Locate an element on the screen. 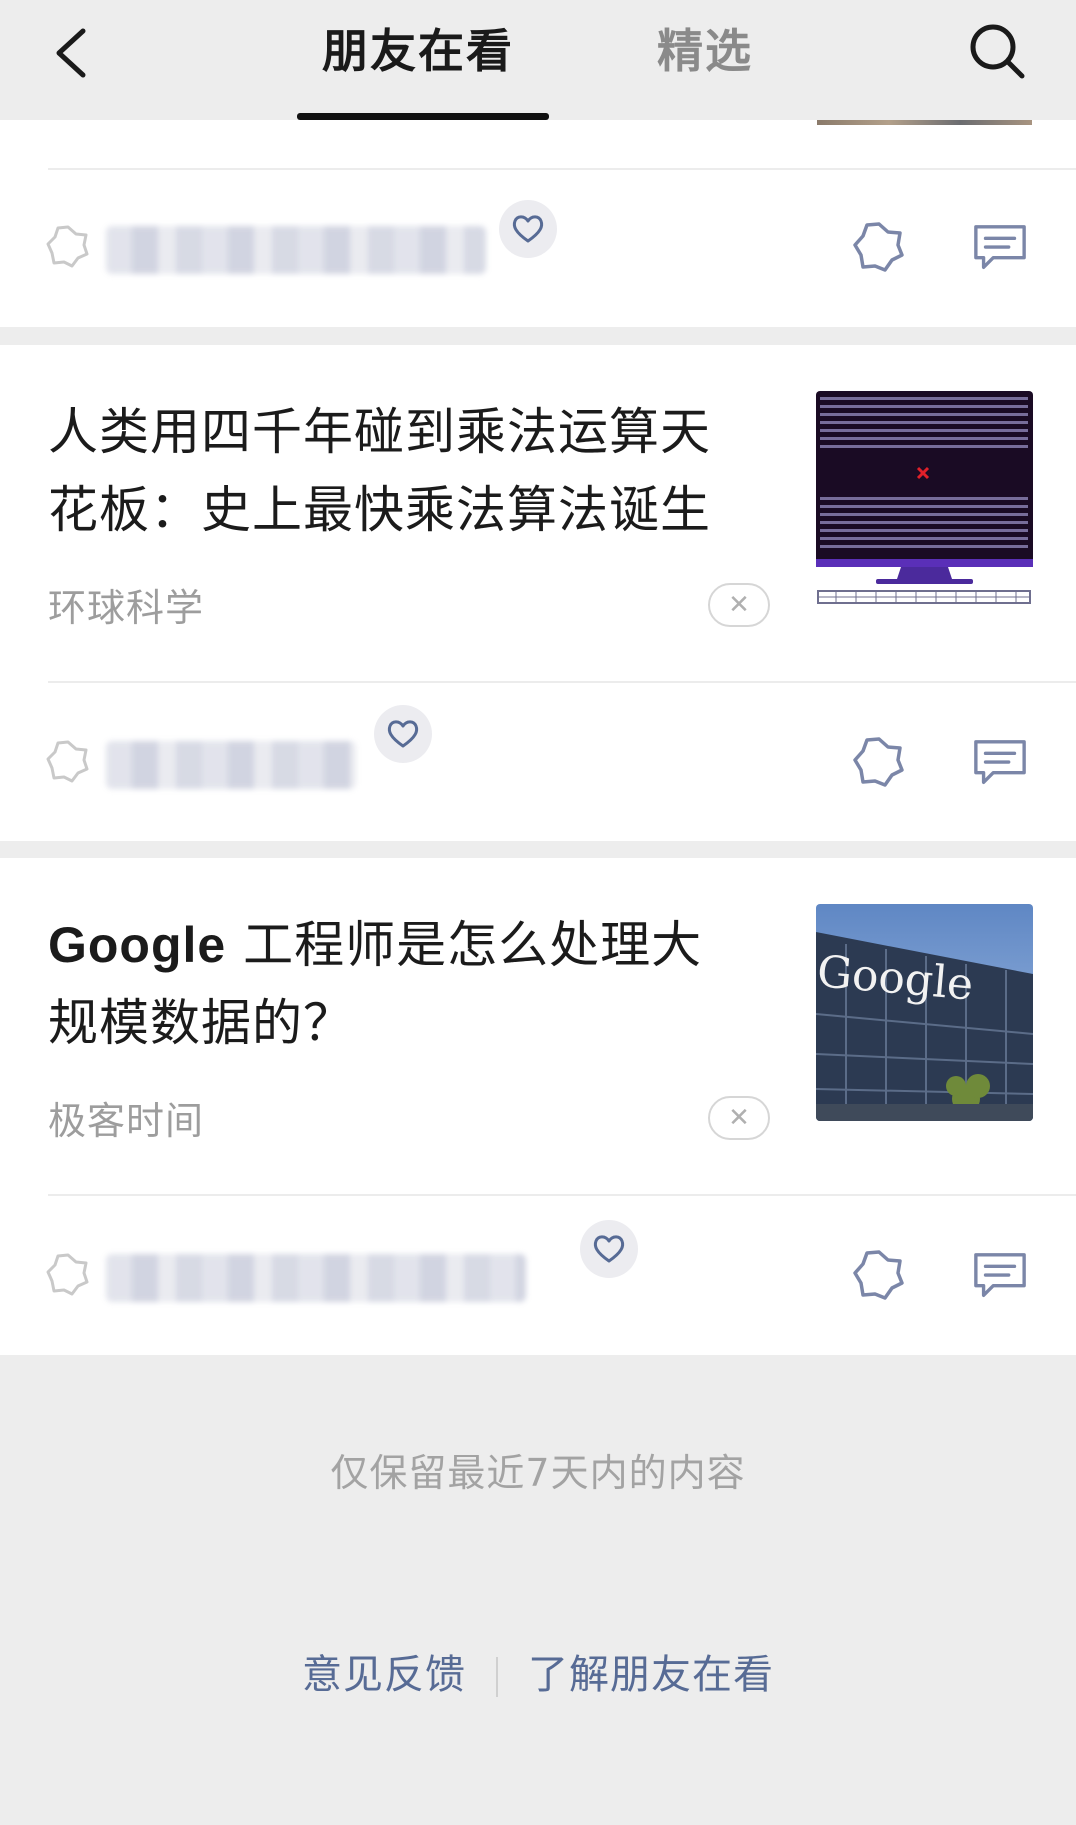  article-title-line: 人类用四千年碰到乘法运算天 is located at coordinates (379, 432).